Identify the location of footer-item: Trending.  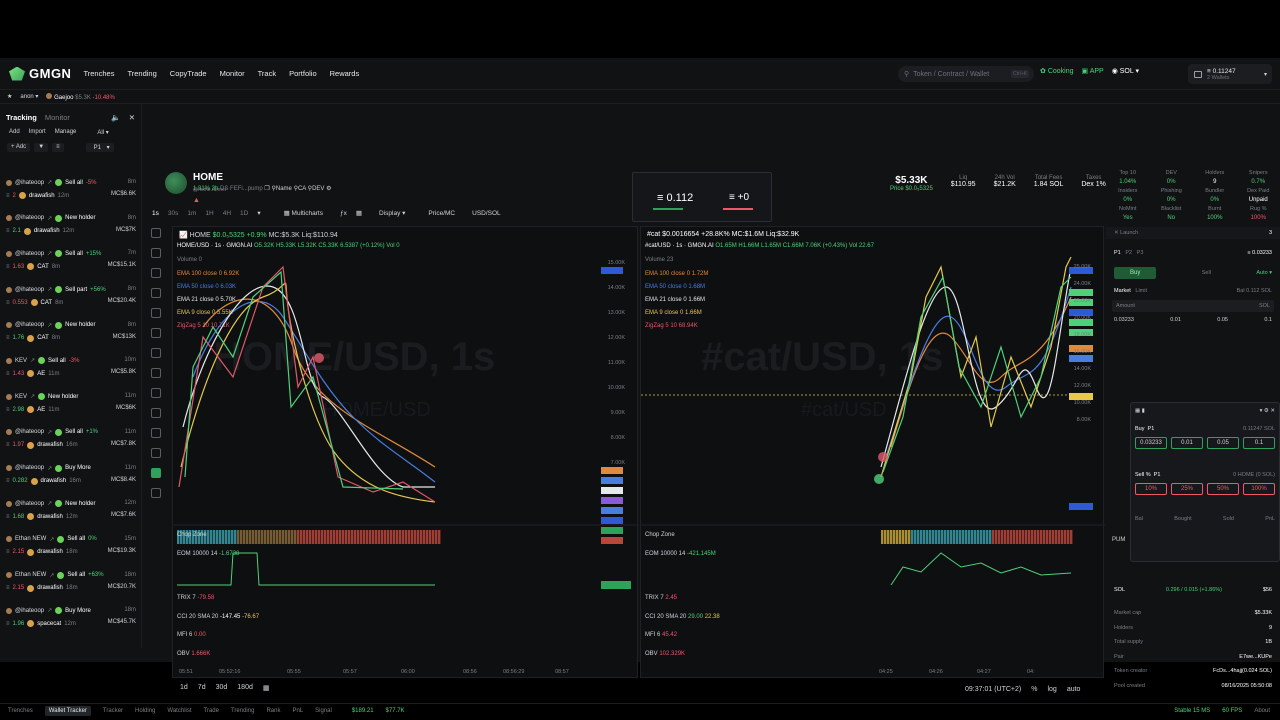
(242, 711).